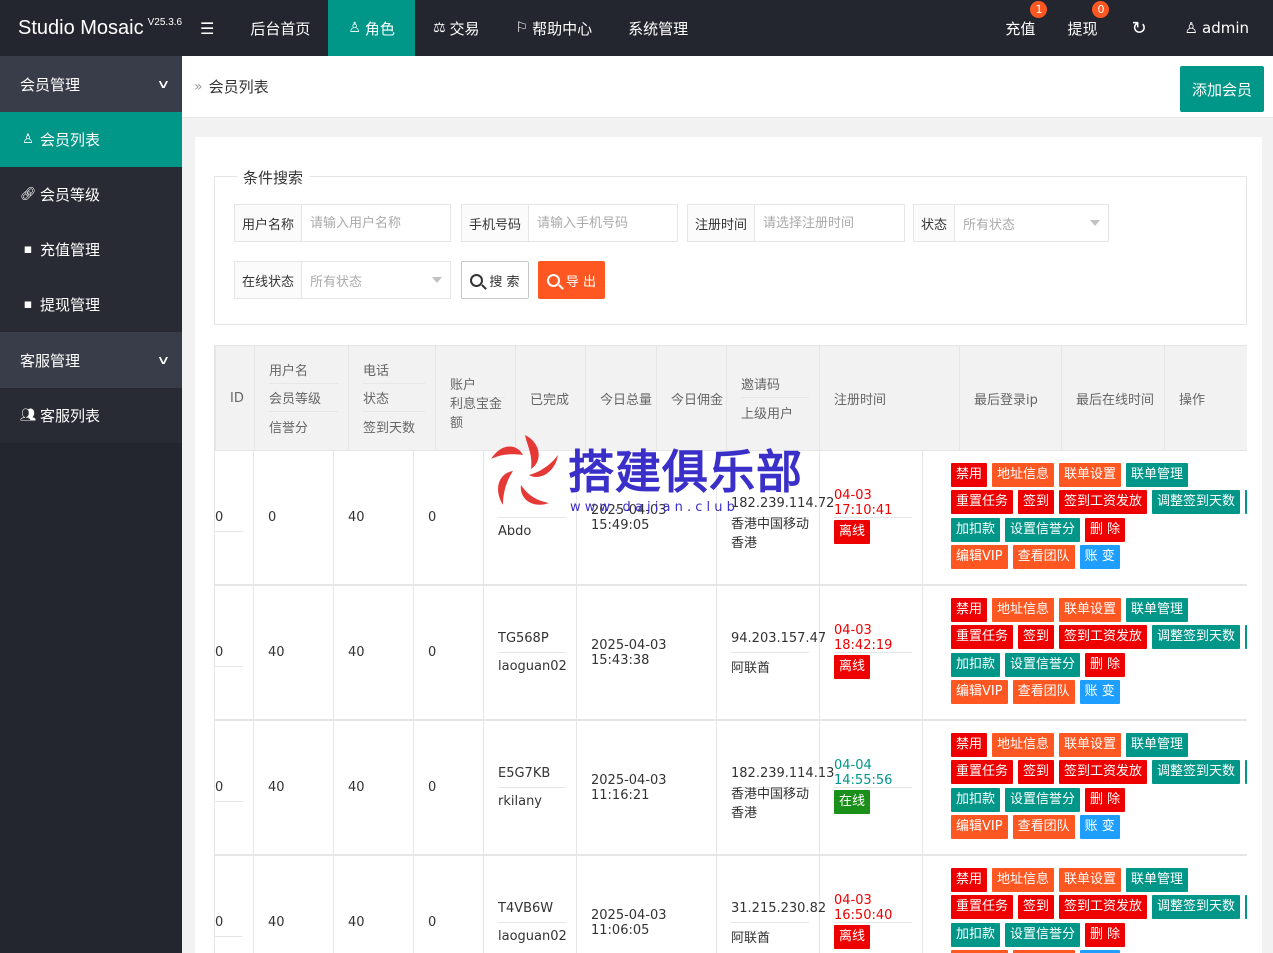 The height and width of the screenshot is (953, 1273). Describe the element at coordinates (477, 280) in the screenshot. I see `search-icon` at that location.